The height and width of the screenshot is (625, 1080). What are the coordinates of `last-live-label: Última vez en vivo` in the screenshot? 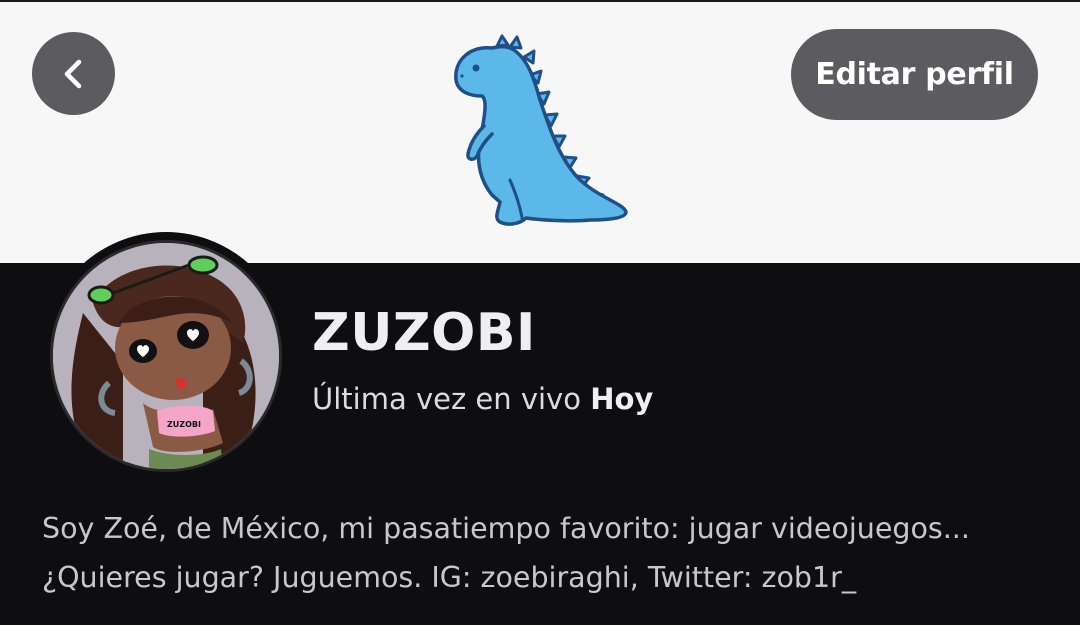 It's located at (446, 399).